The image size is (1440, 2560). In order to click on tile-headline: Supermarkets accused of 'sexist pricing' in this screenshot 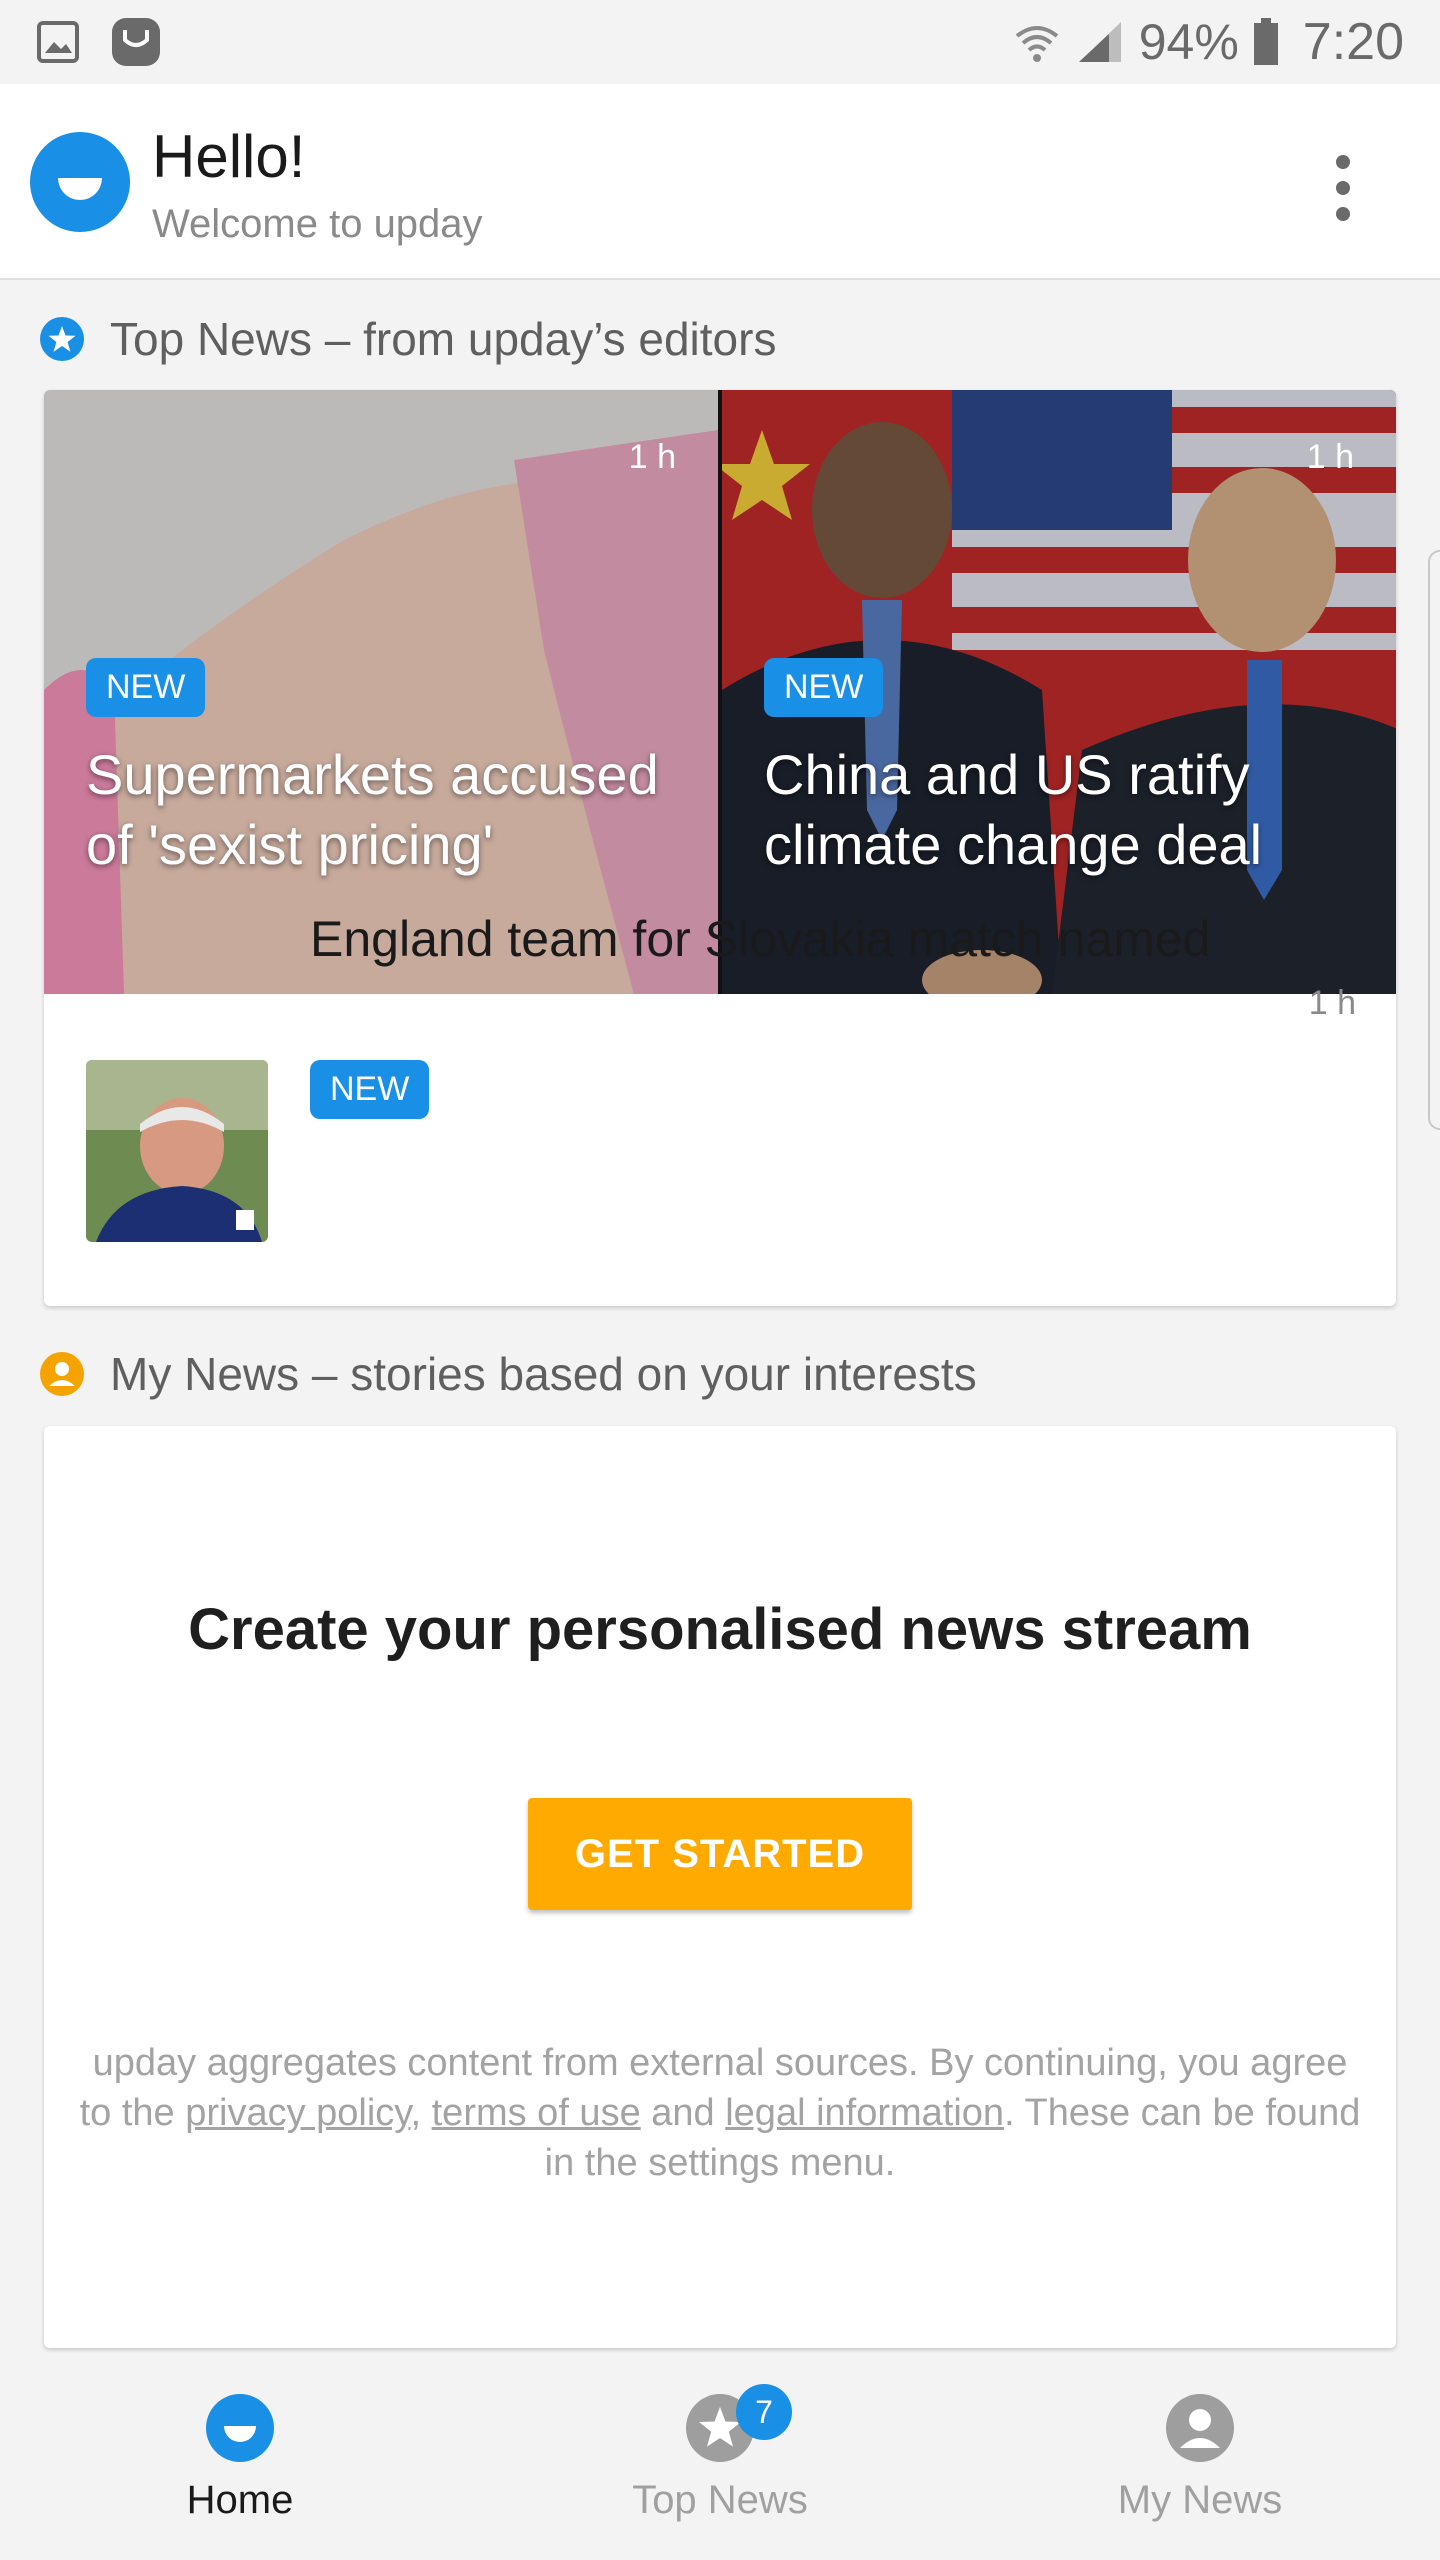, I will do `click(372, 809)`.